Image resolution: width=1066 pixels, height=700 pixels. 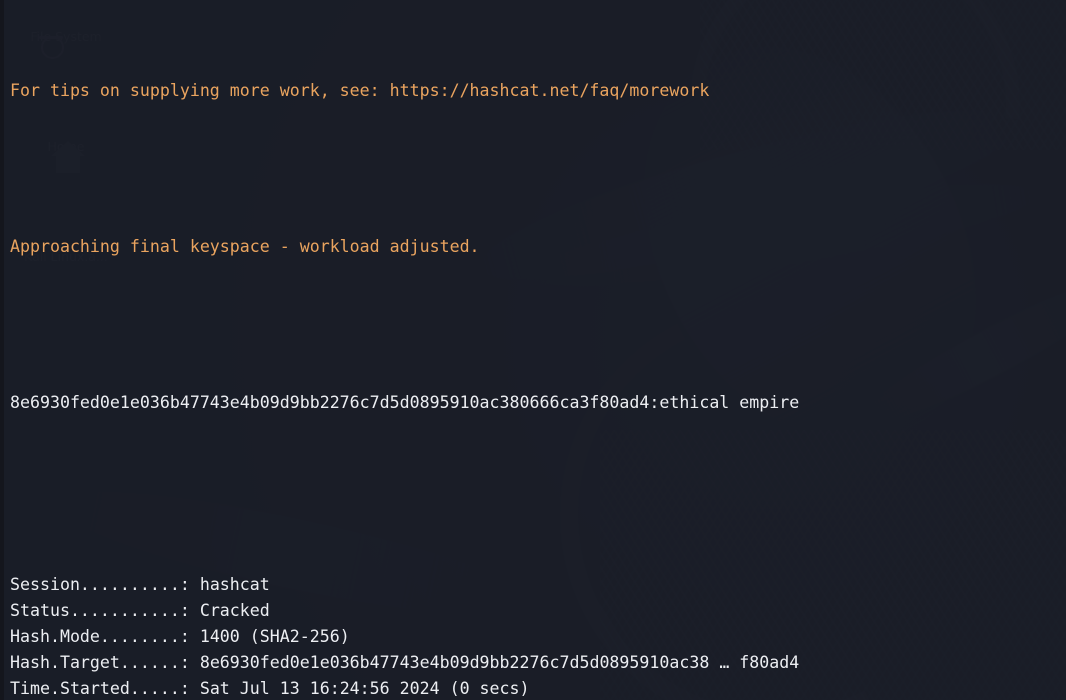 I want to click on status-row-label: Time.Started.....:, so click(x=100, y=688).